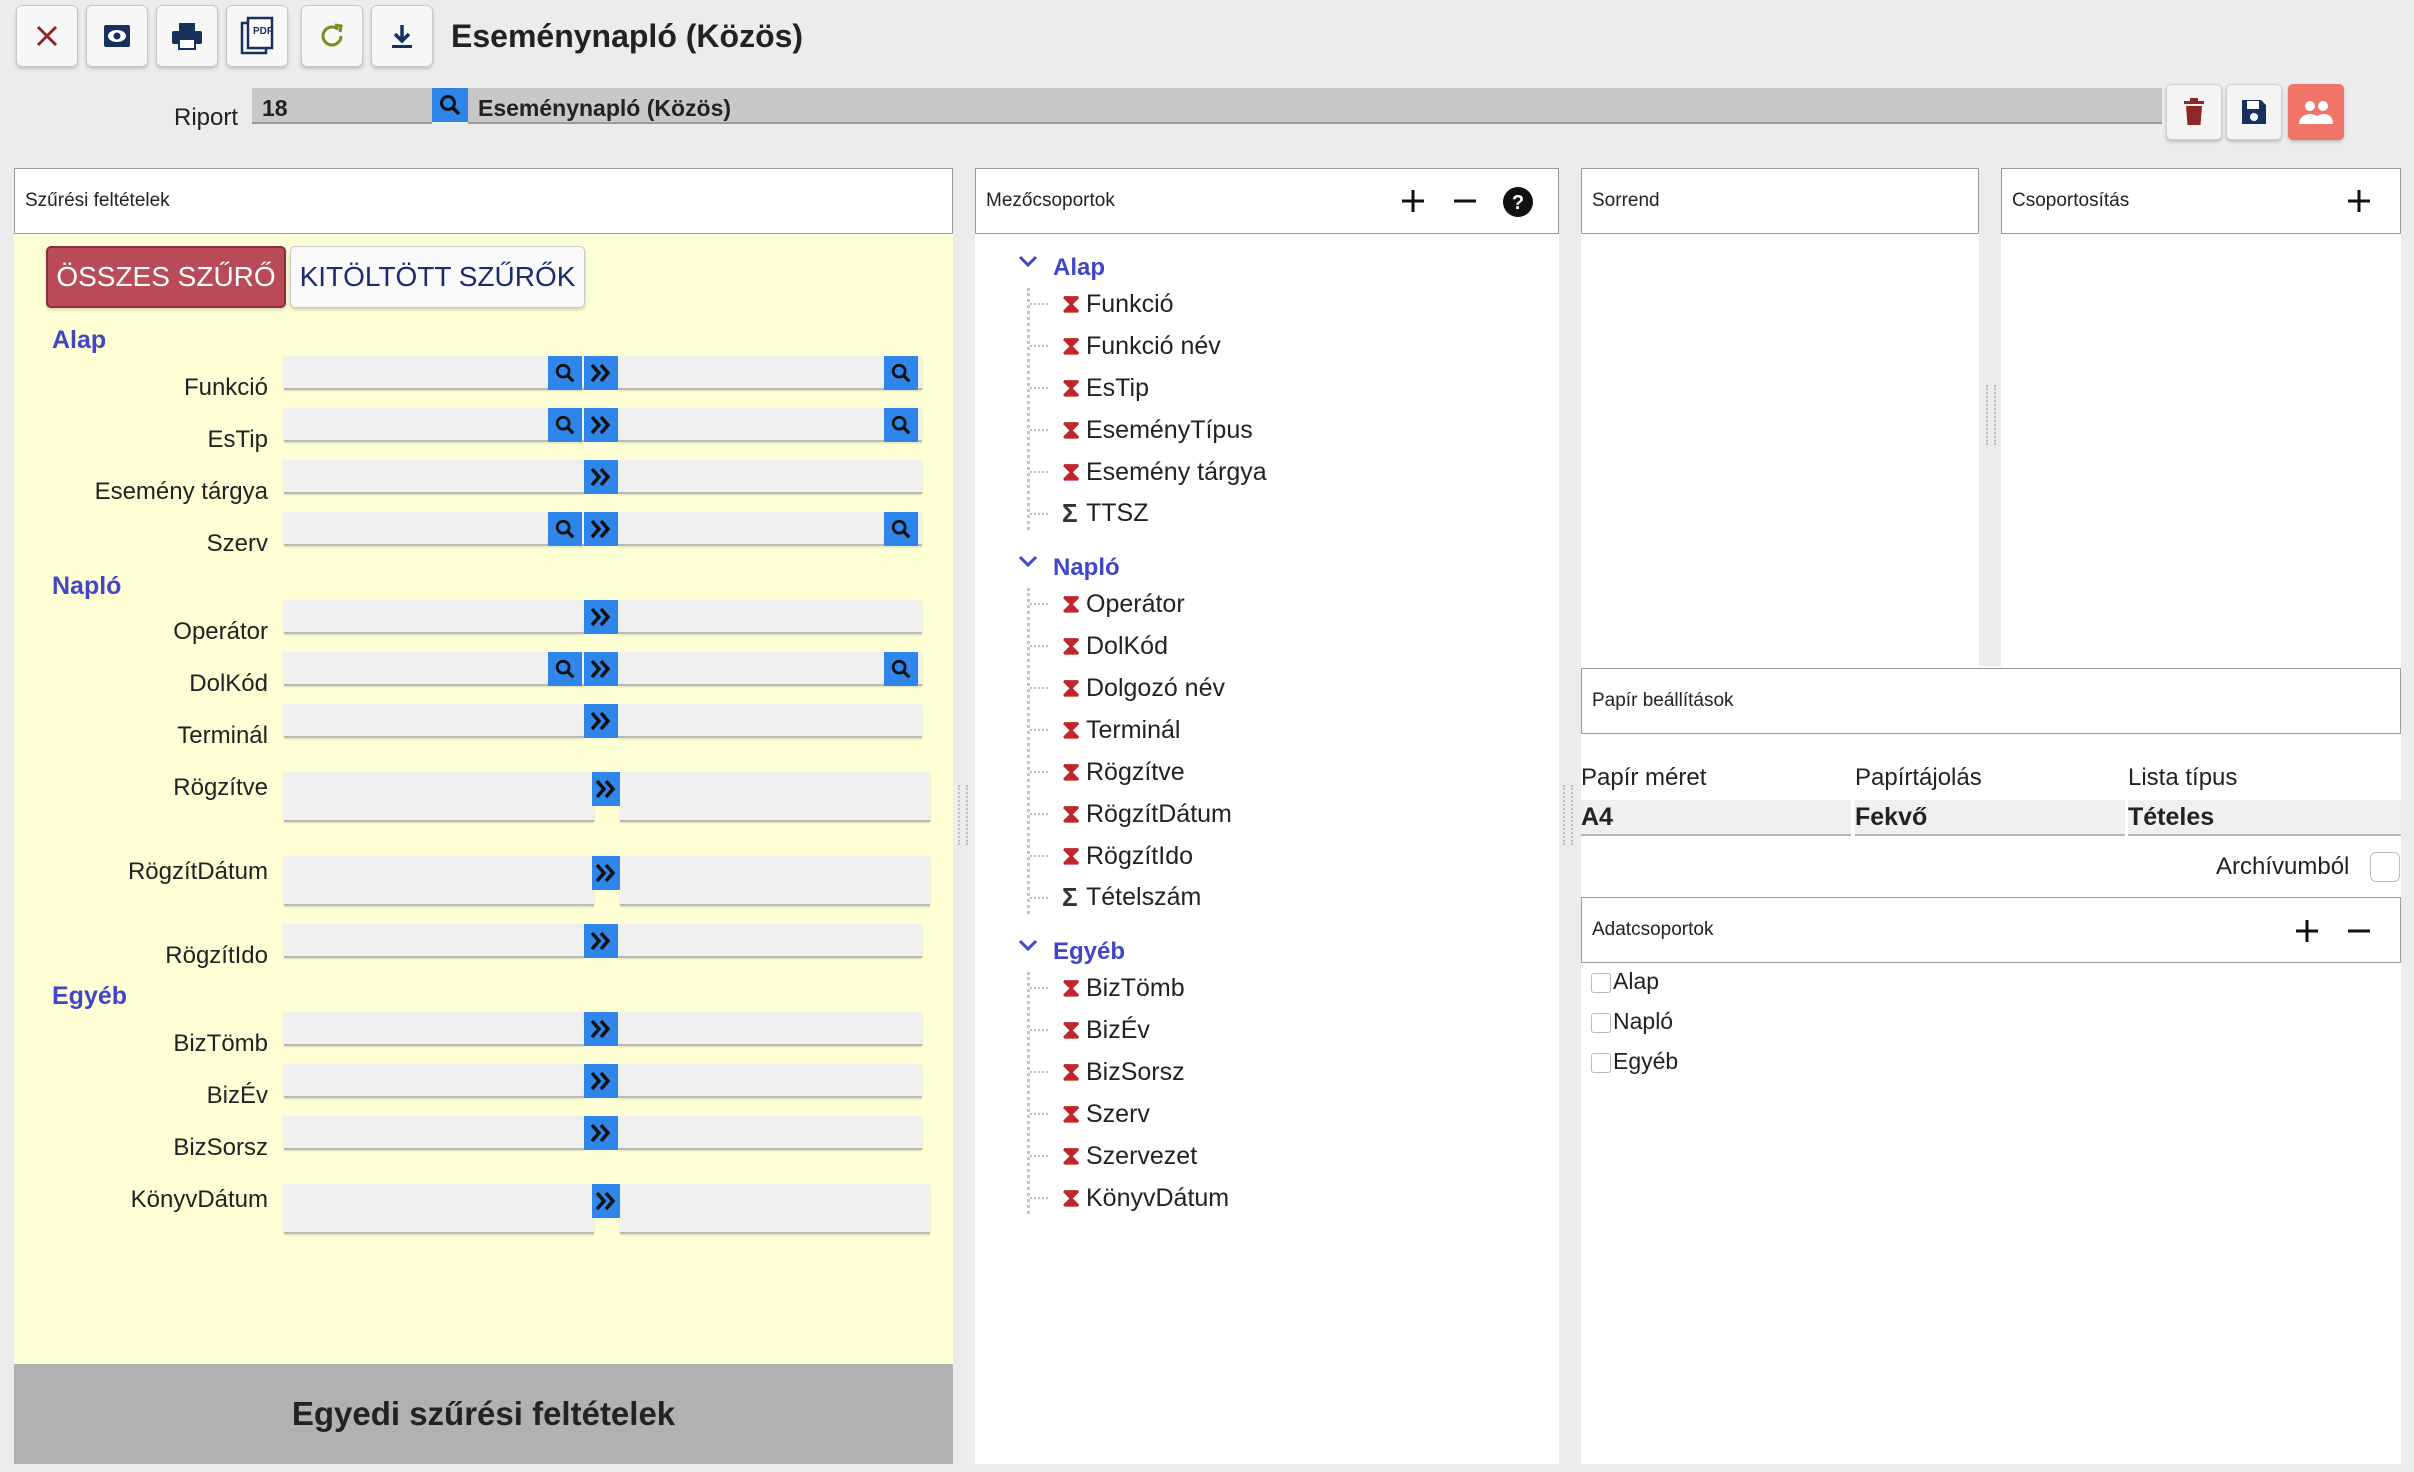 The height and width of the screenshot is (1472, 2414). Describe the element at coordinates (1125, 346) in the screenshot. I see `tree-field-item: ⧗ Funkció név` at that location.